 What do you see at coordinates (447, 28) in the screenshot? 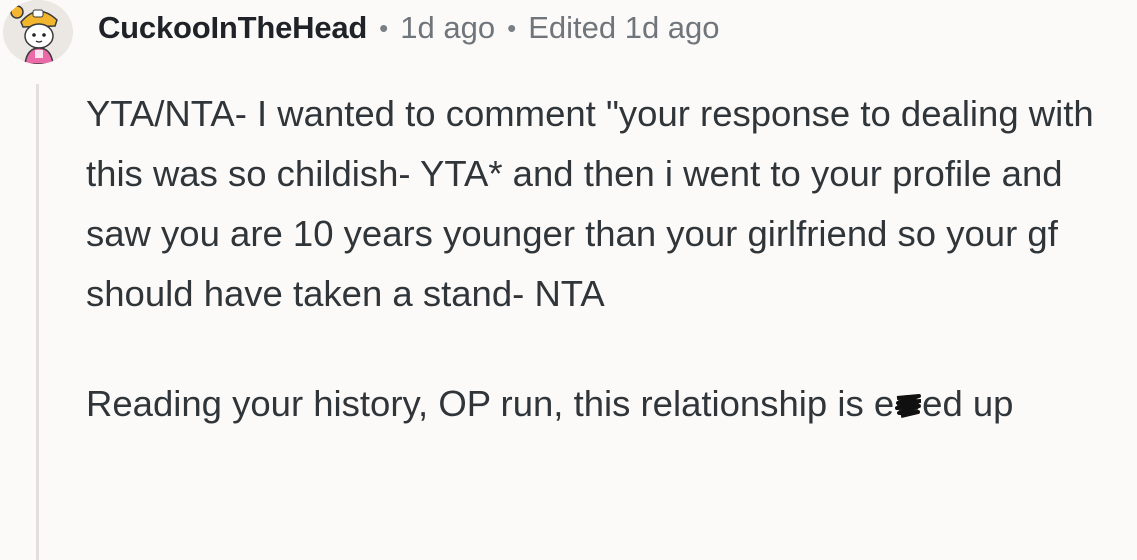
I see `timestamp: 1d ago` at bounding box center [447, 28].